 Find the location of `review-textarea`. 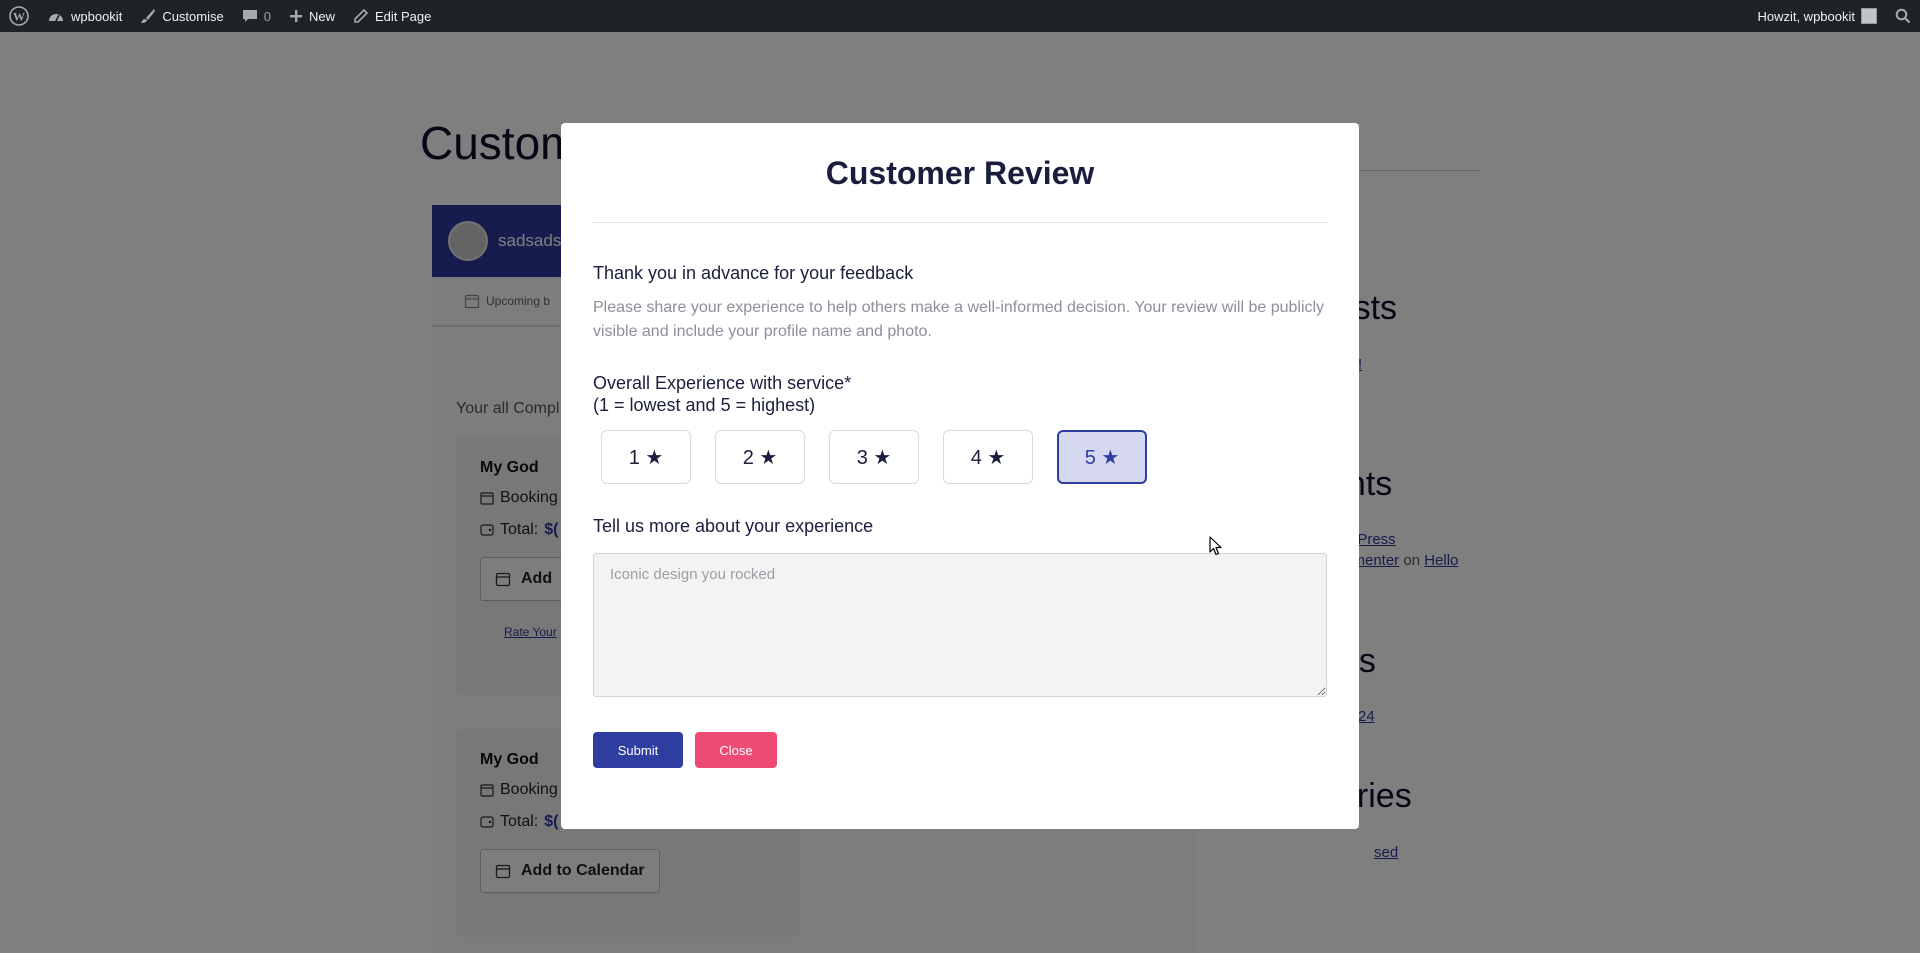

review-textarea is located at coordinates (960, 625).